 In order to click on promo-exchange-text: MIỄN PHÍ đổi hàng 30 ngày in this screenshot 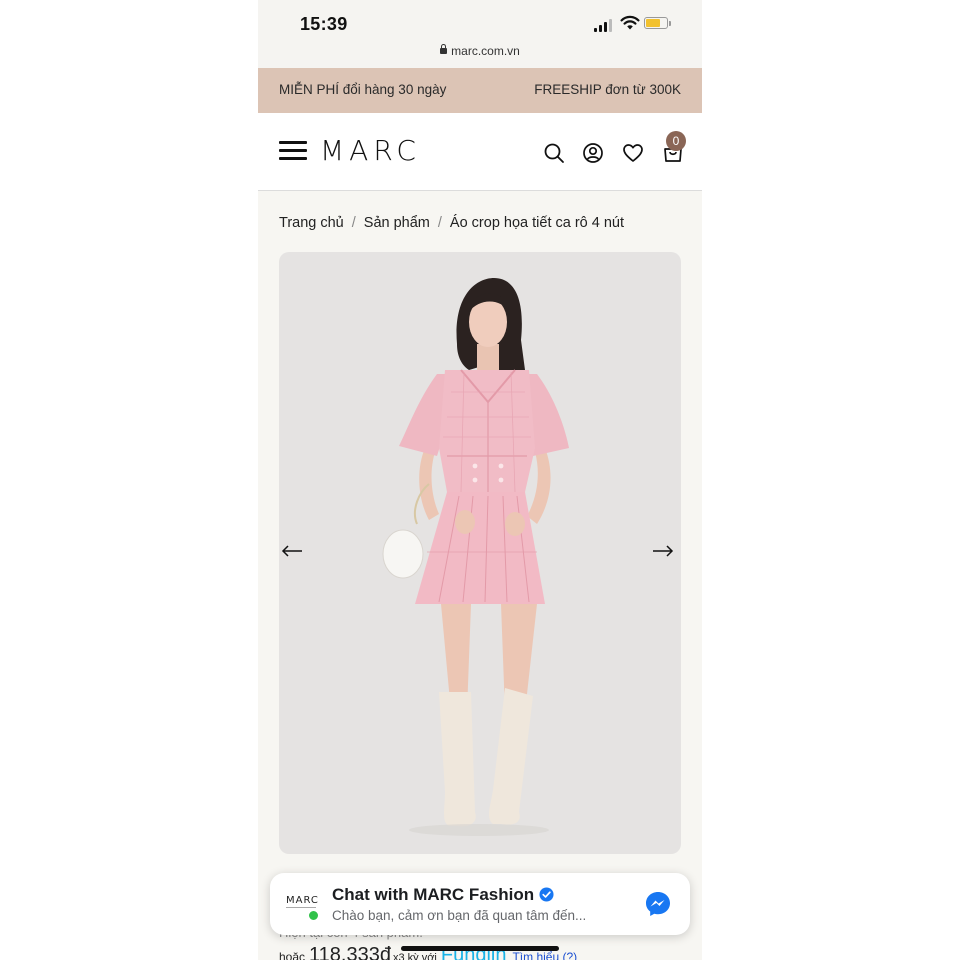, I will do `click(363, 89)`.